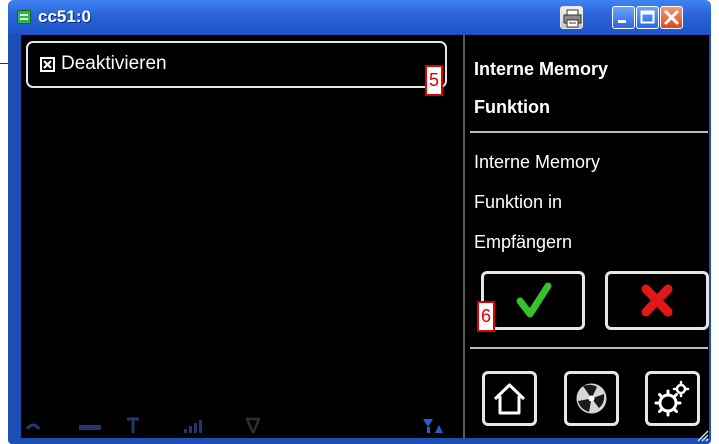 The image size is (719, 444). Describe the element at coordinates (64, 16) in the screenshot. I see `window-title: cc51:0` at that location.